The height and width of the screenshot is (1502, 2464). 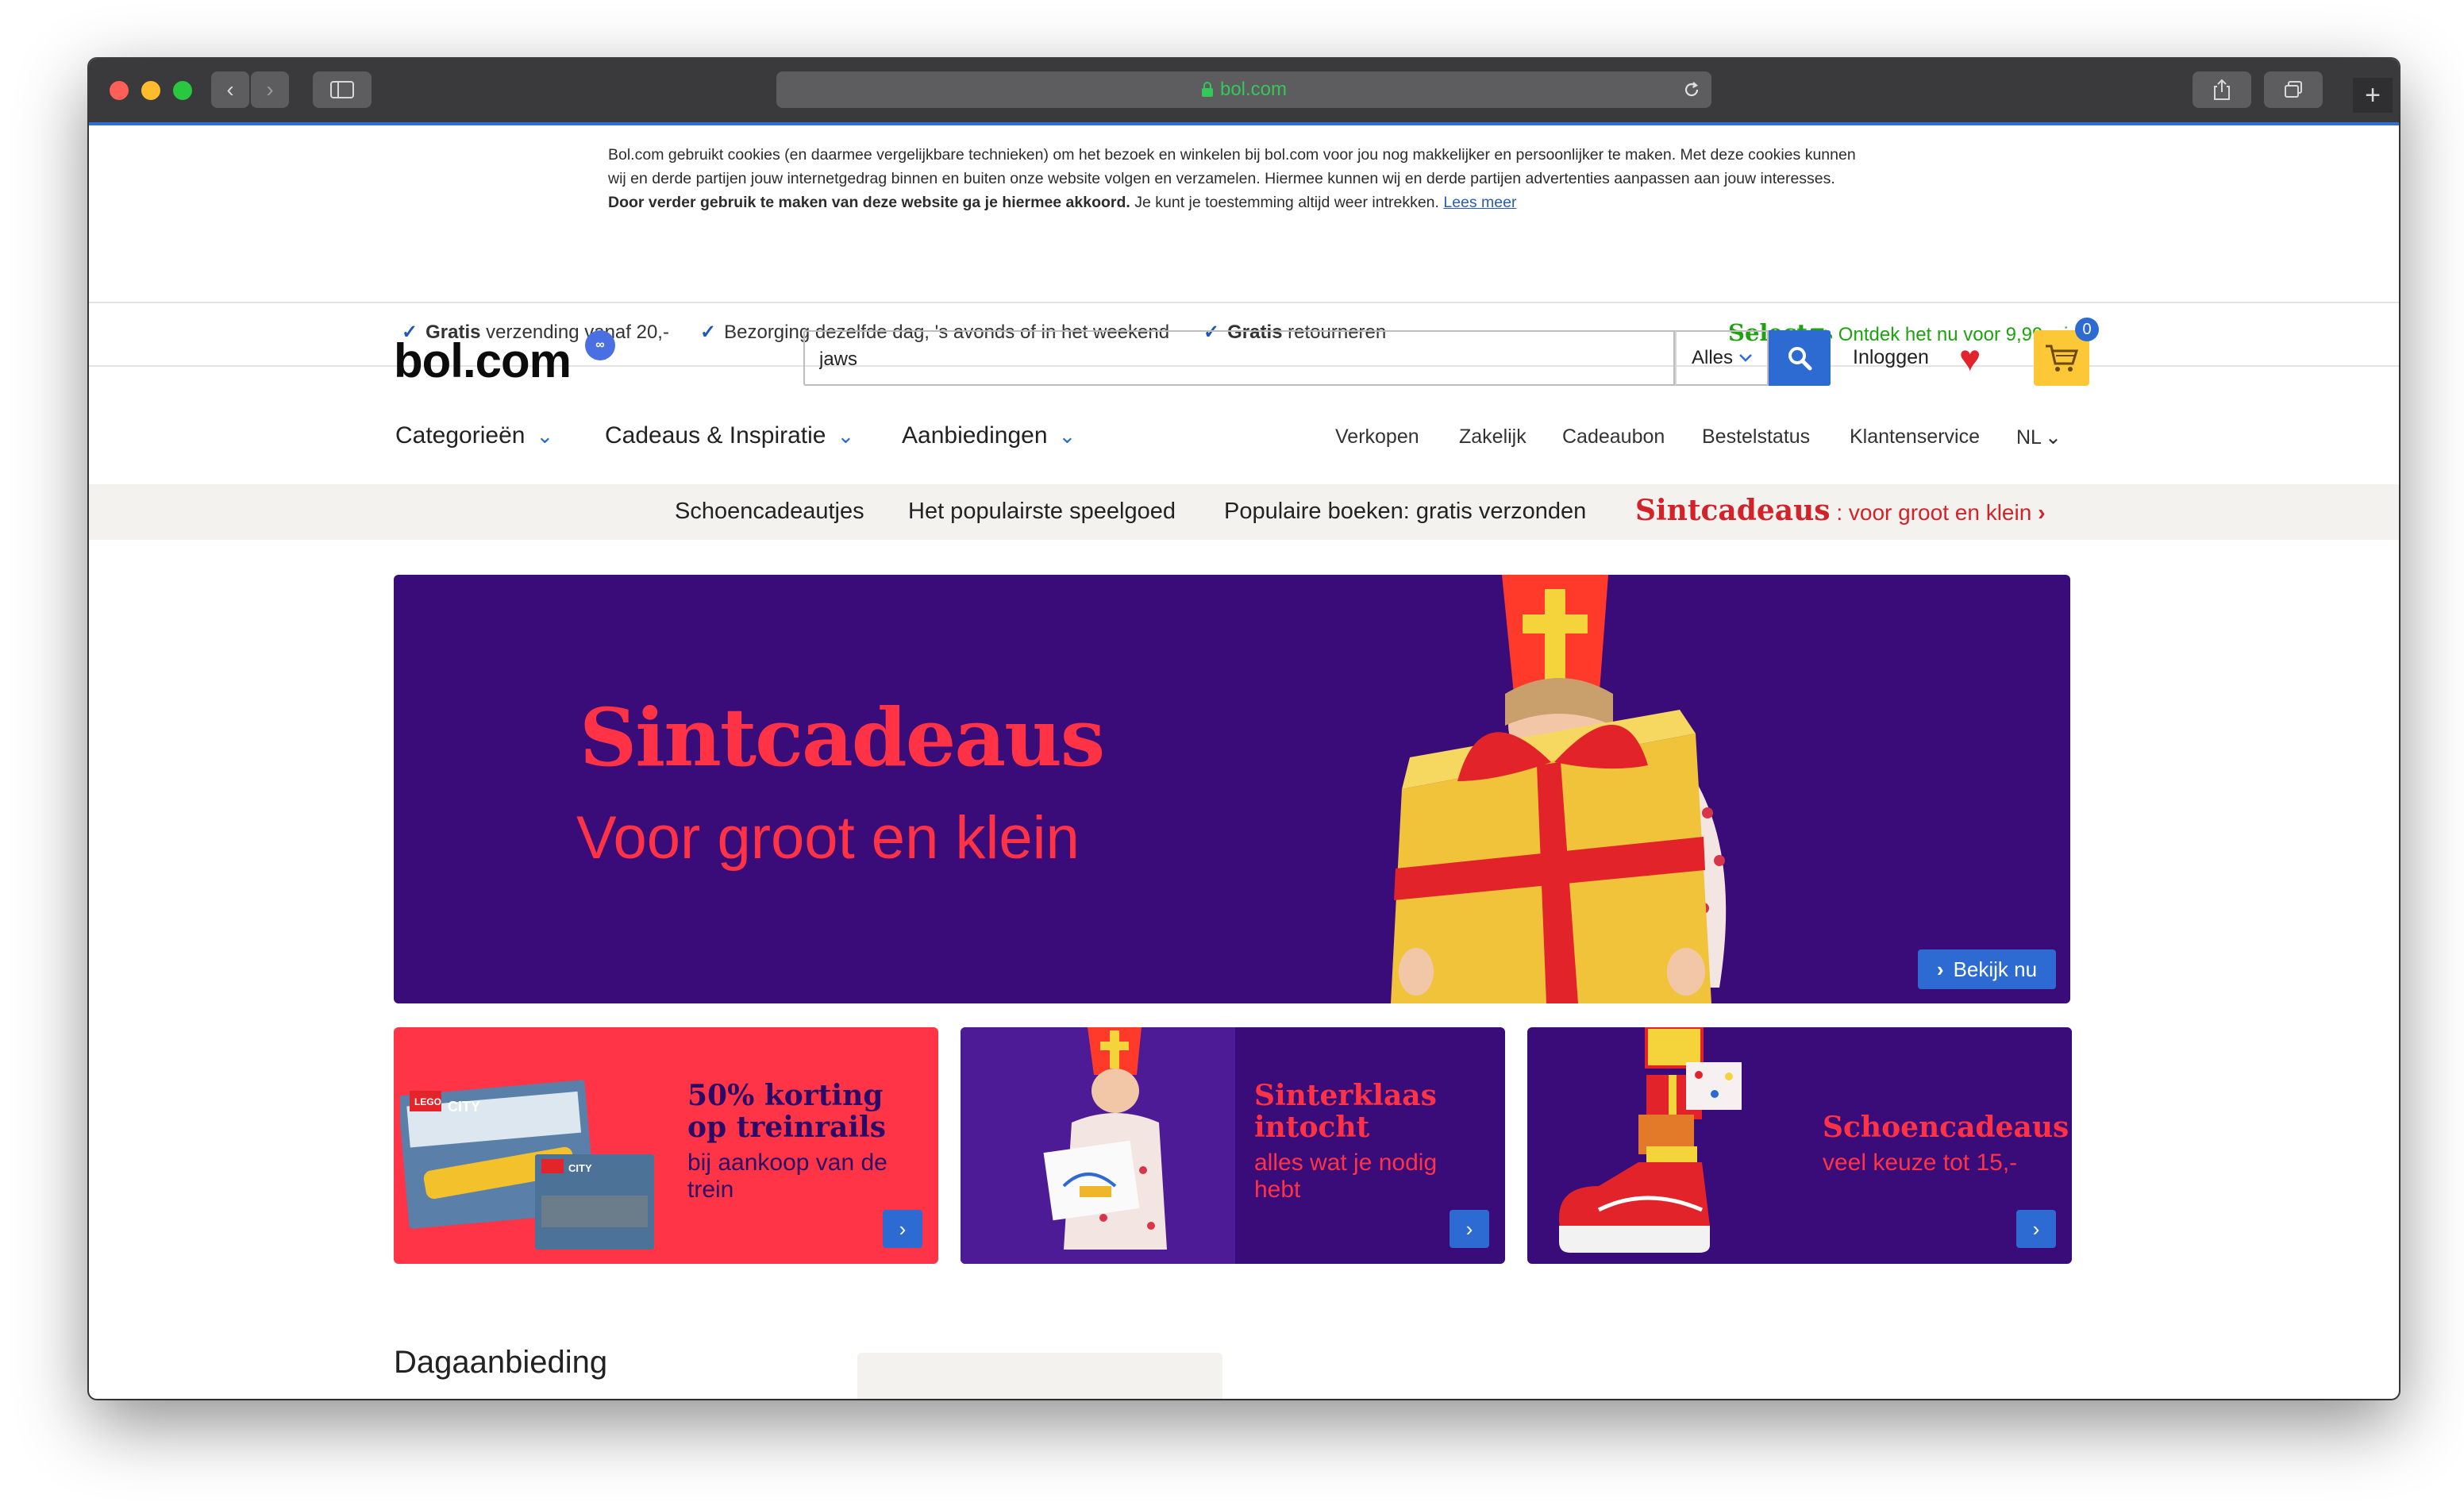 What do you see at coordinates (1346, 1163) in the screenshot?
I see `tile-subtitle-line1: alles wat je nodig` at bounding box center [1346, 1163].